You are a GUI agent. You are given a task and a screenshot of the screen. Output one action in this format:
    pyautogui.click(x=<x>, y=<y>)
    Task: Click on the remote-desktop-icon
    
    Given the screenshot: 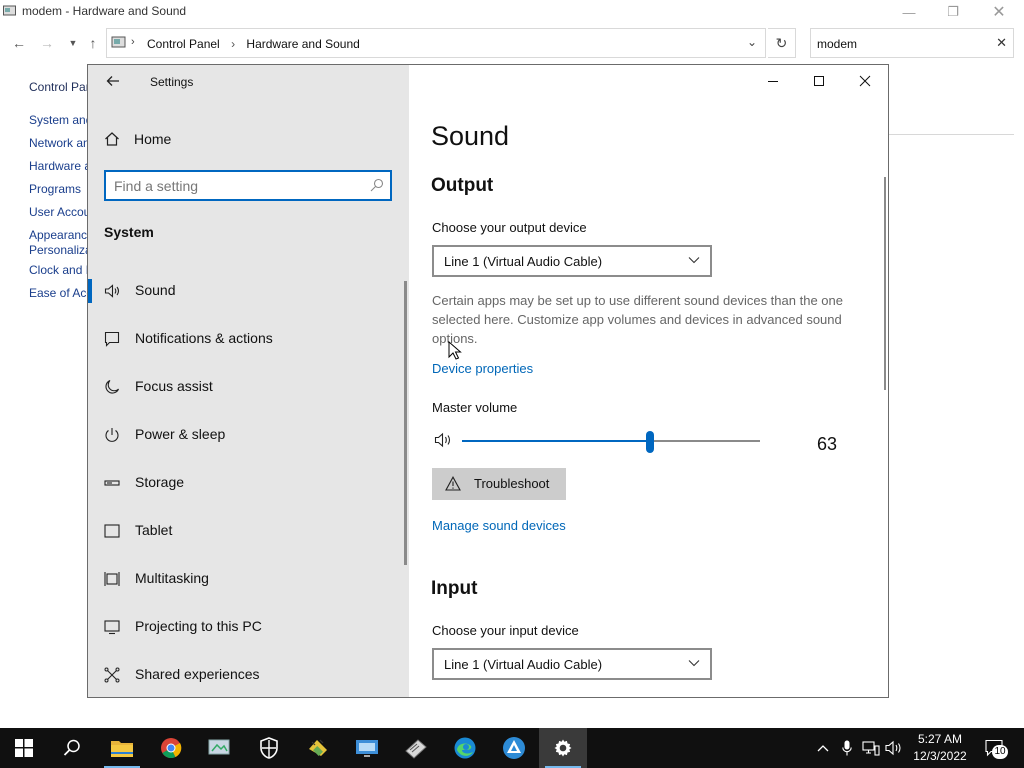 What is the action you would take?
    pyautogui.click(x=367, y=748)
    